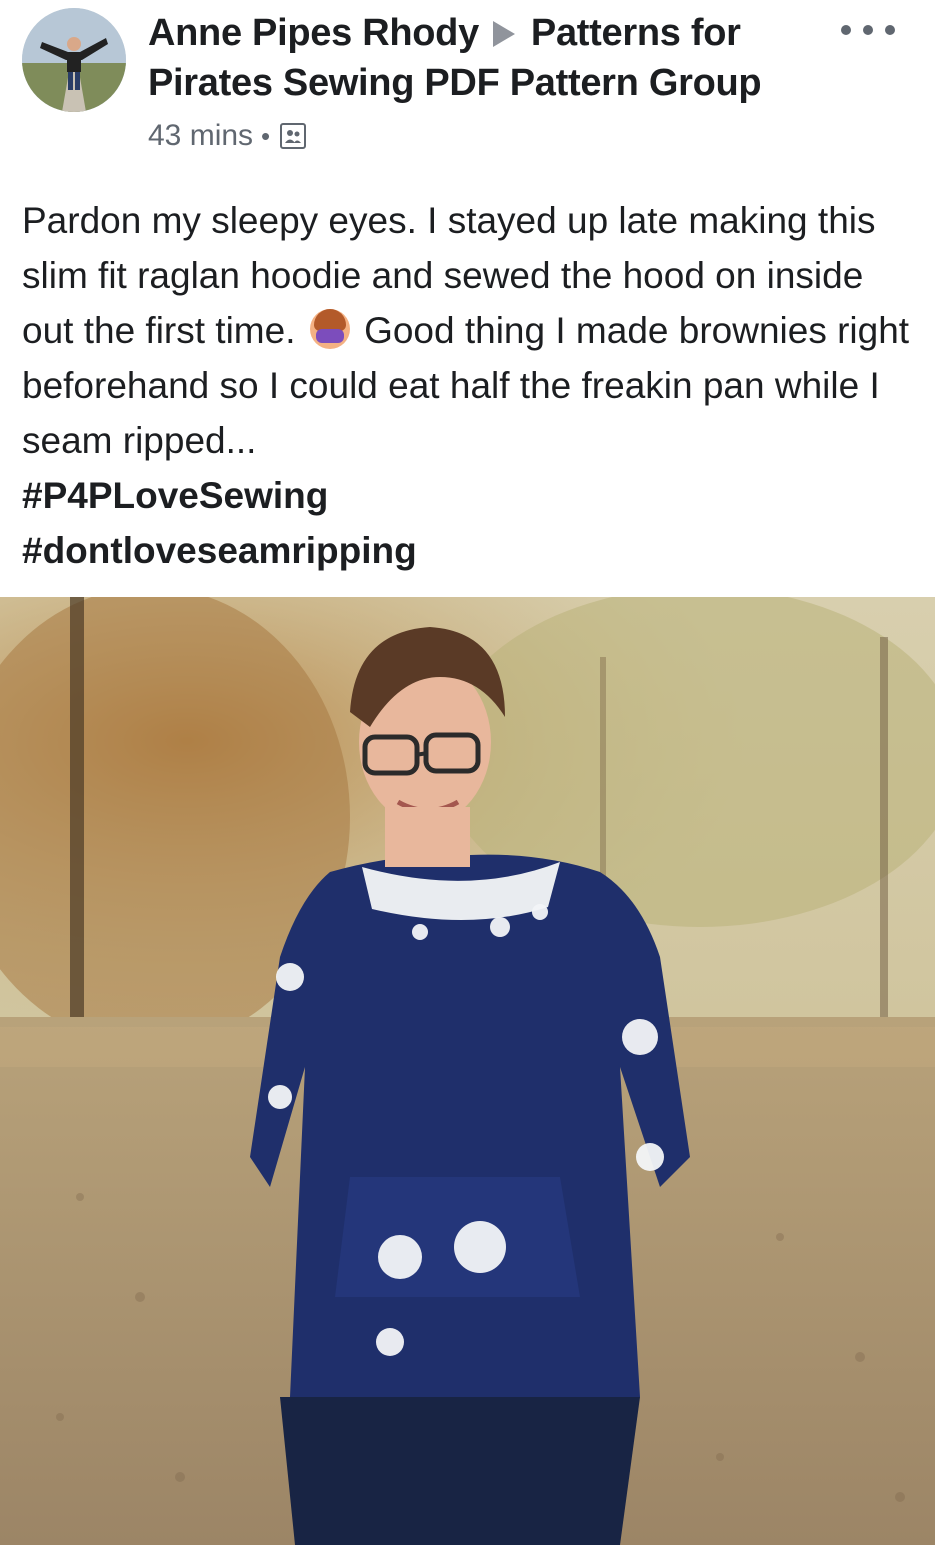  Describe the element at coordinates (293, 136) in the screenshot. I see `group-members-icon` at that location.